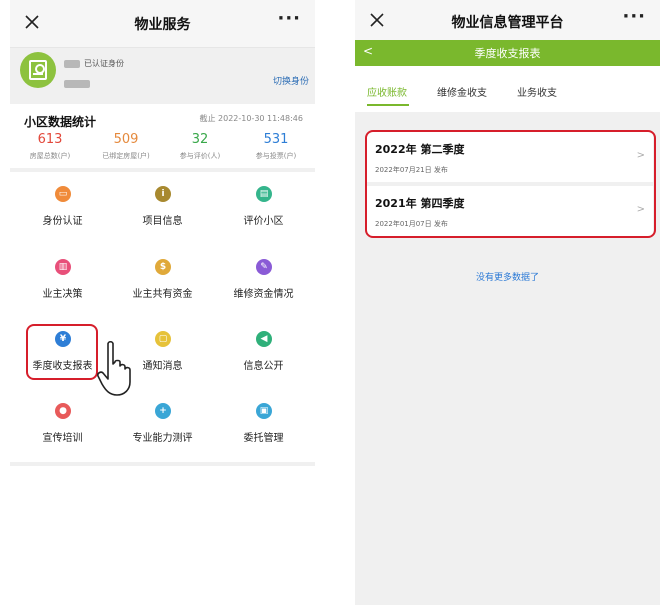  I want to click on report-tabs: 应收账款 维修金收支 业务收支, so click(507, 89).